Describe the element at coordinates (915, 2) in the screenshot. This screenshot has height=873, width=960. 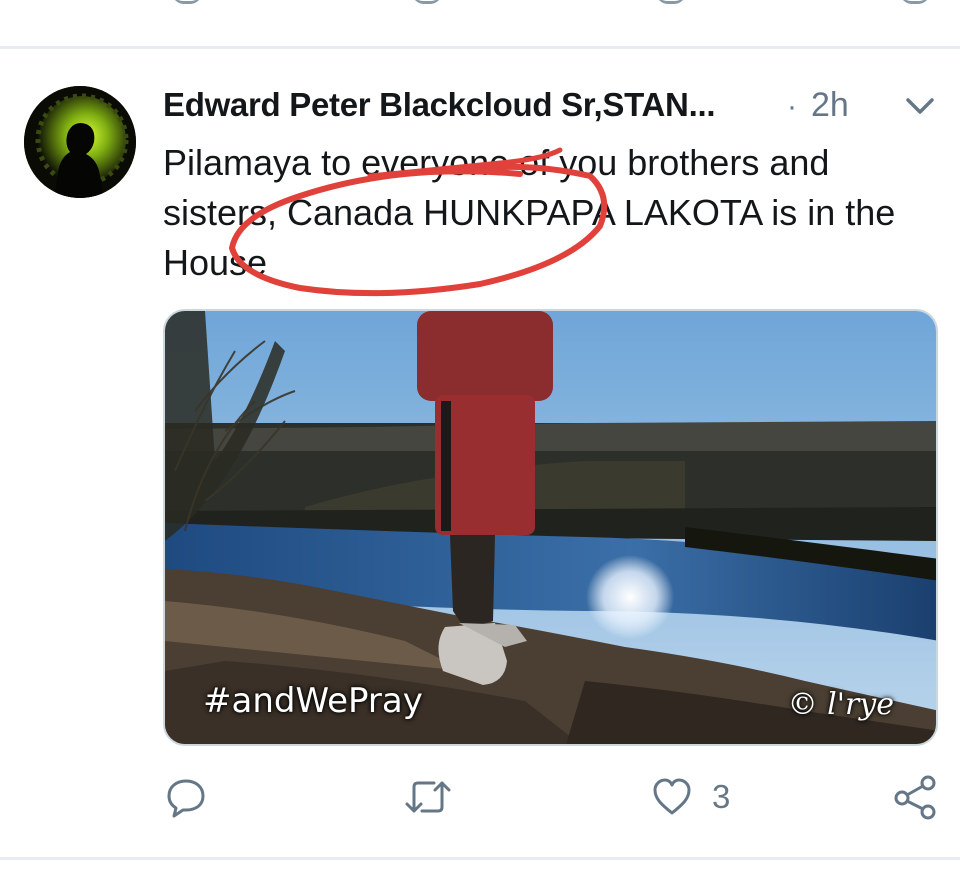
I see `prev-share-icon` at that location.